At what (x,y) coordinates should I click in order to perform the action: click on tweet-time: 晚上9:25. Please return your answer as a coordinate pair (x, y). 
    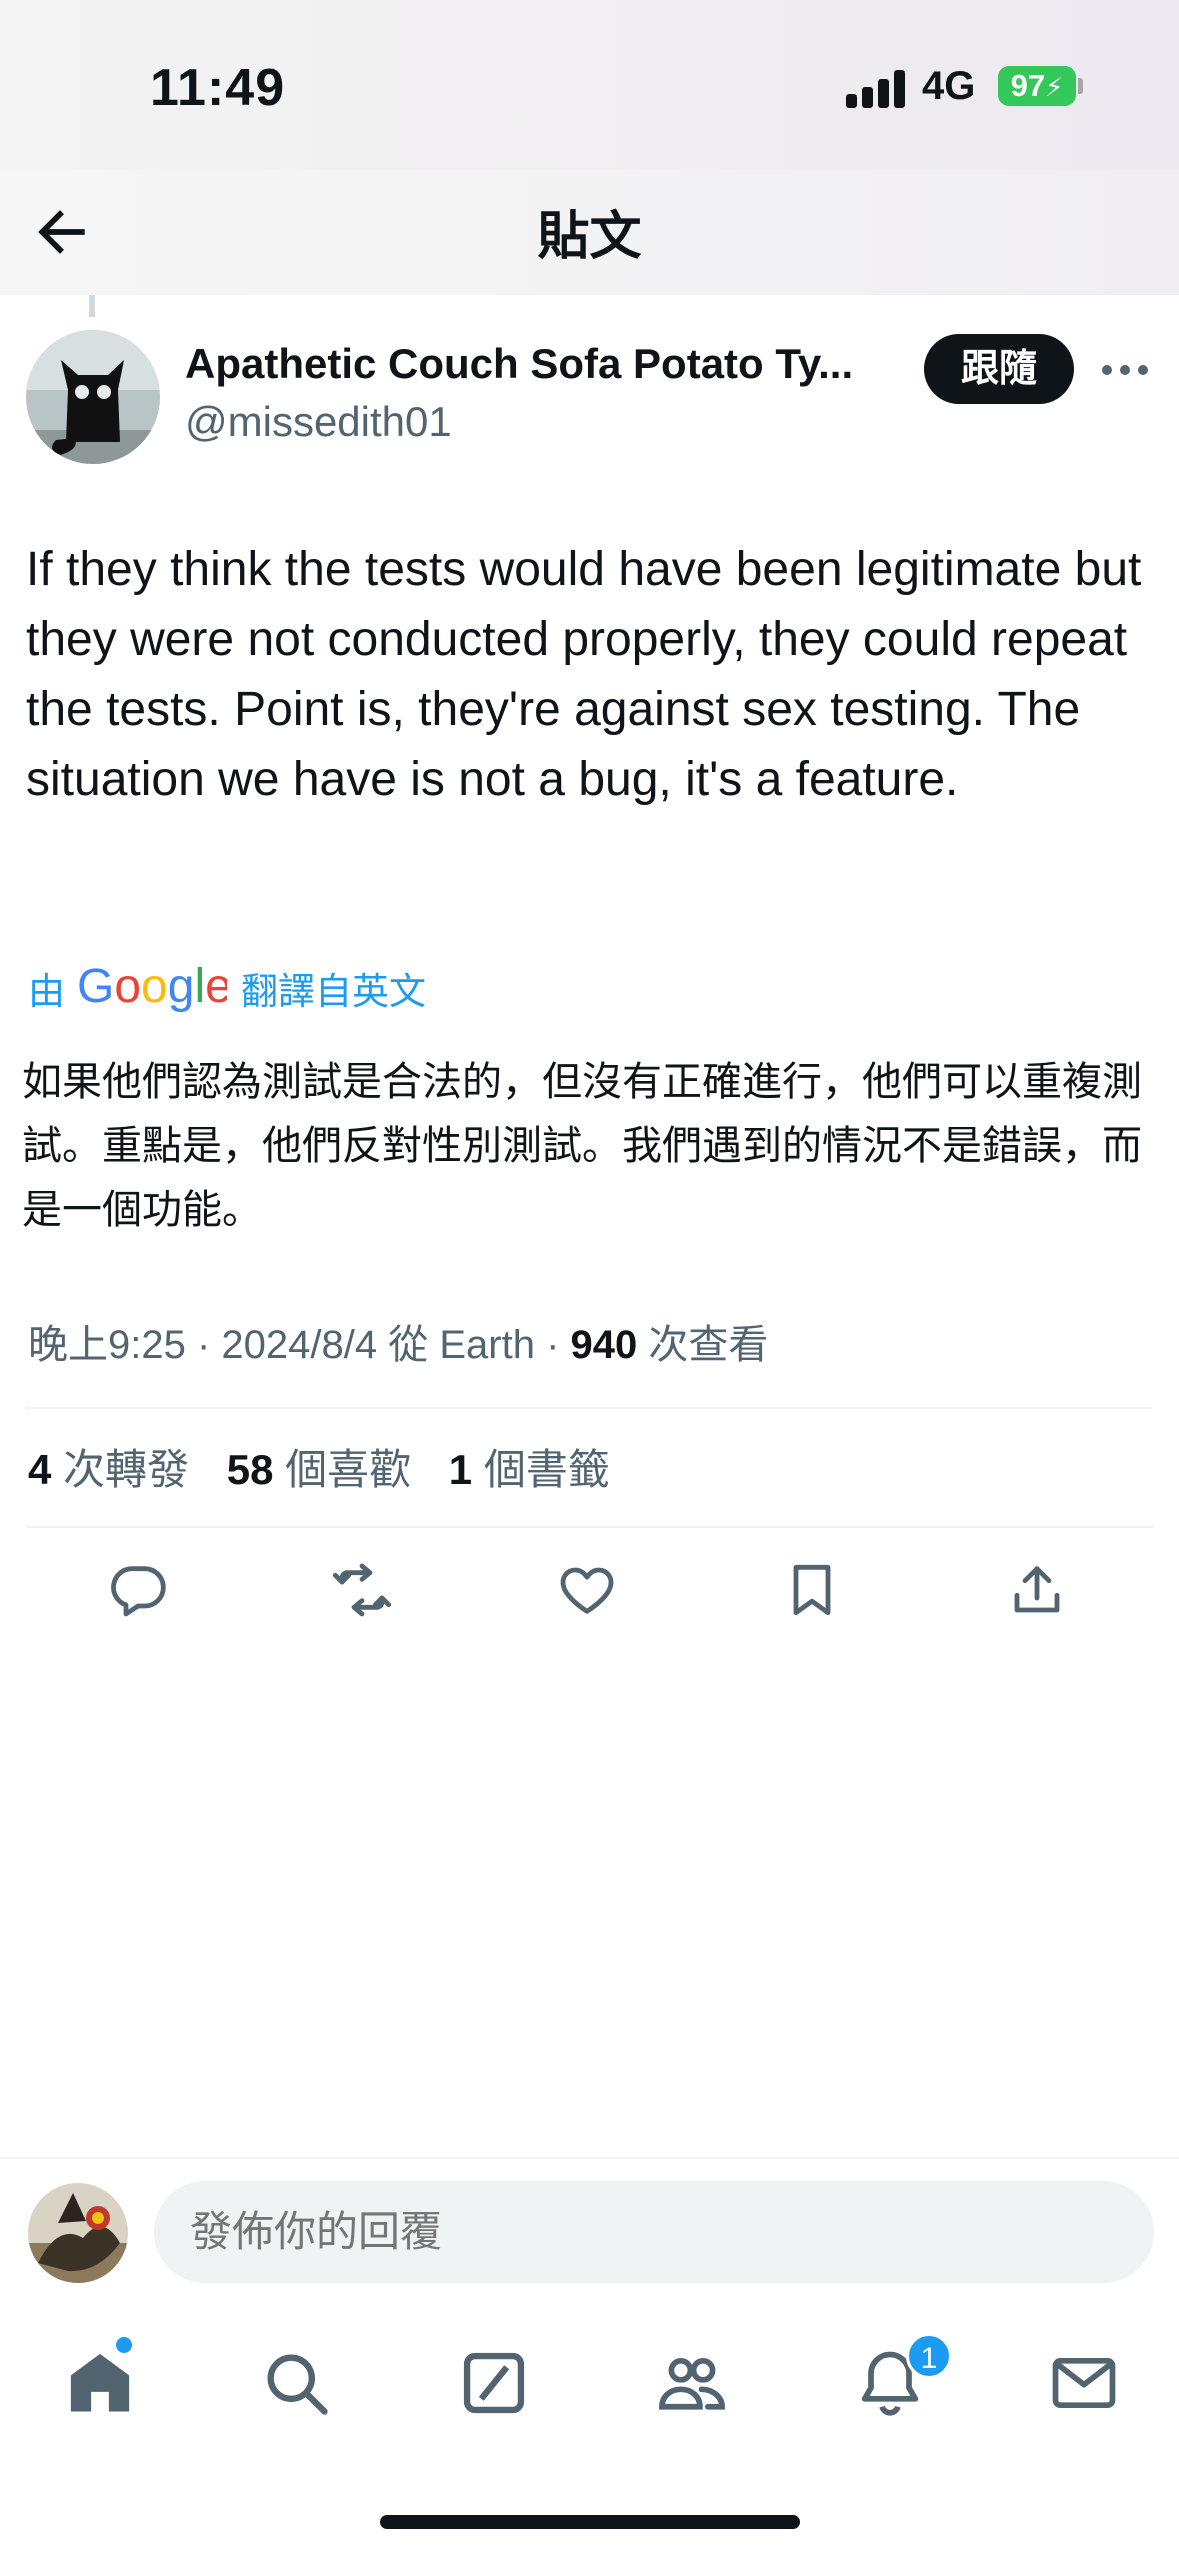
    Looking at the image, I should click on (107, 1345).